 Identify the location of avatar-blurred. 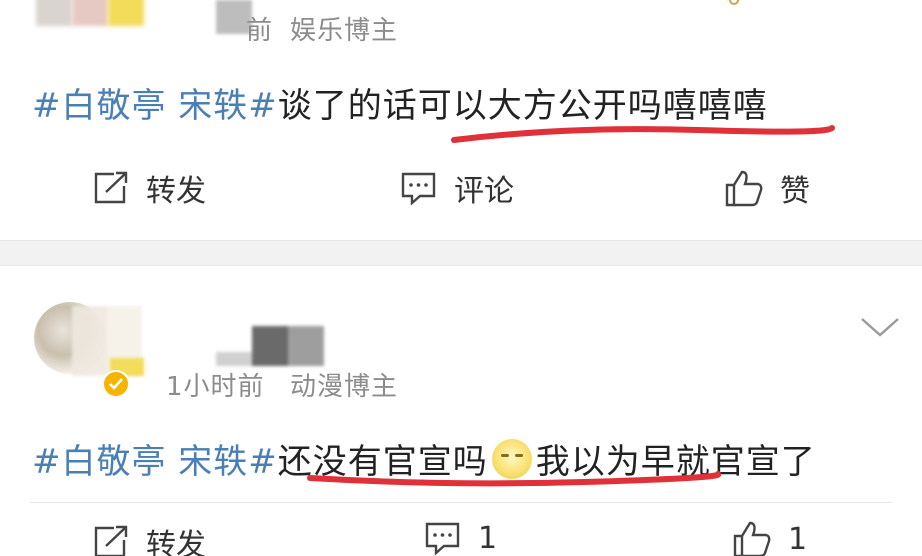
(91, 19).